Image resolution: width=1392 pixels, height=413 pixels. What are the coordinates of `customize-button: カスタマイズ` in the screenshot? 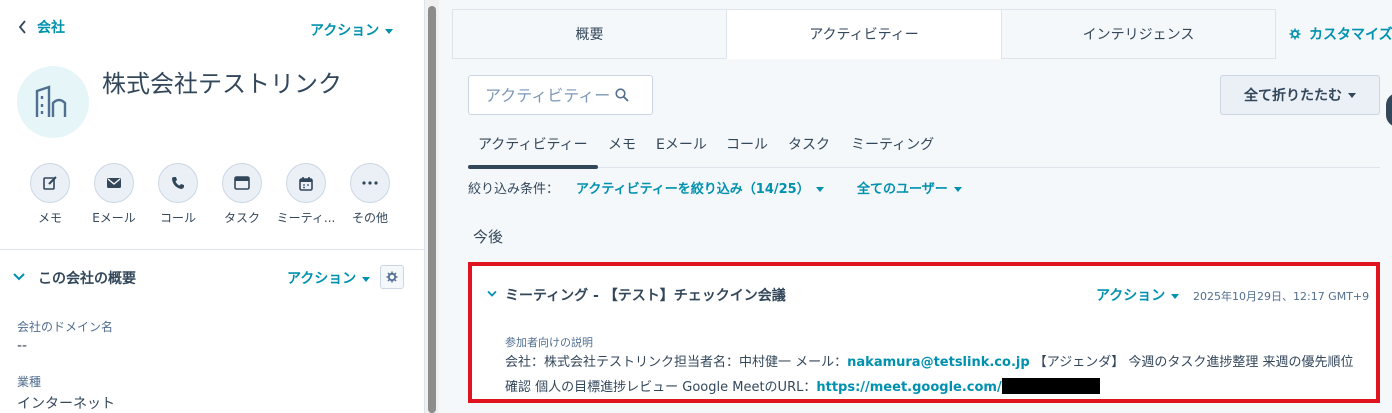 It's located at (1340, 34).